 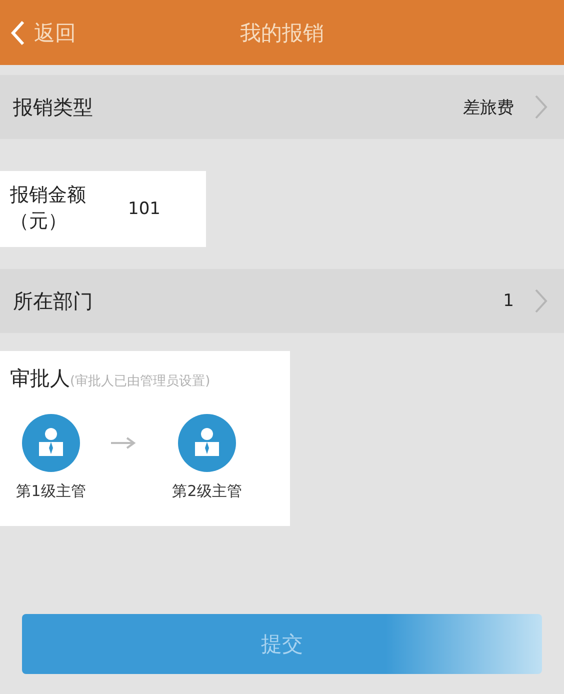 What do you see at coordinates (40, 378) in the screenshot?
I see `section-title: 审批人` at bounding box center [40, 378].